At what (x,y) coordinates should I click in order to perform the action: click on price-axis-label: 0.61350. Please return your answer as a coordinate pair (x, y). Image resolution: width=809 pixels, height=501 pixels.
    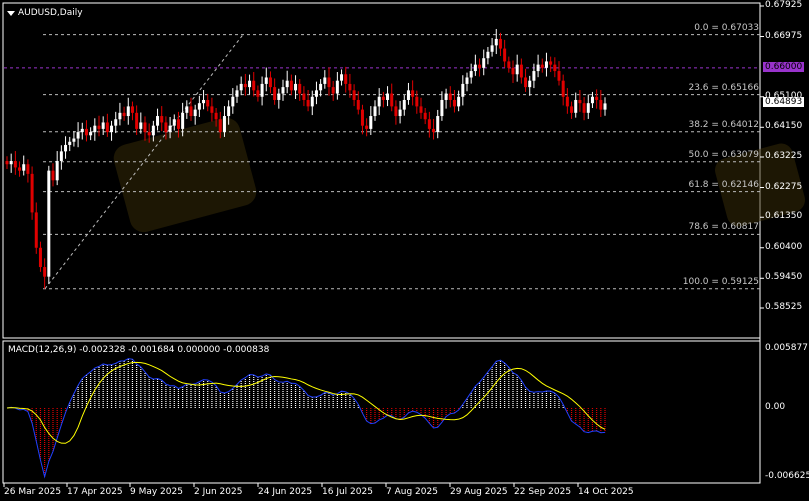
    Looking at the image, I should click on (784, 216).